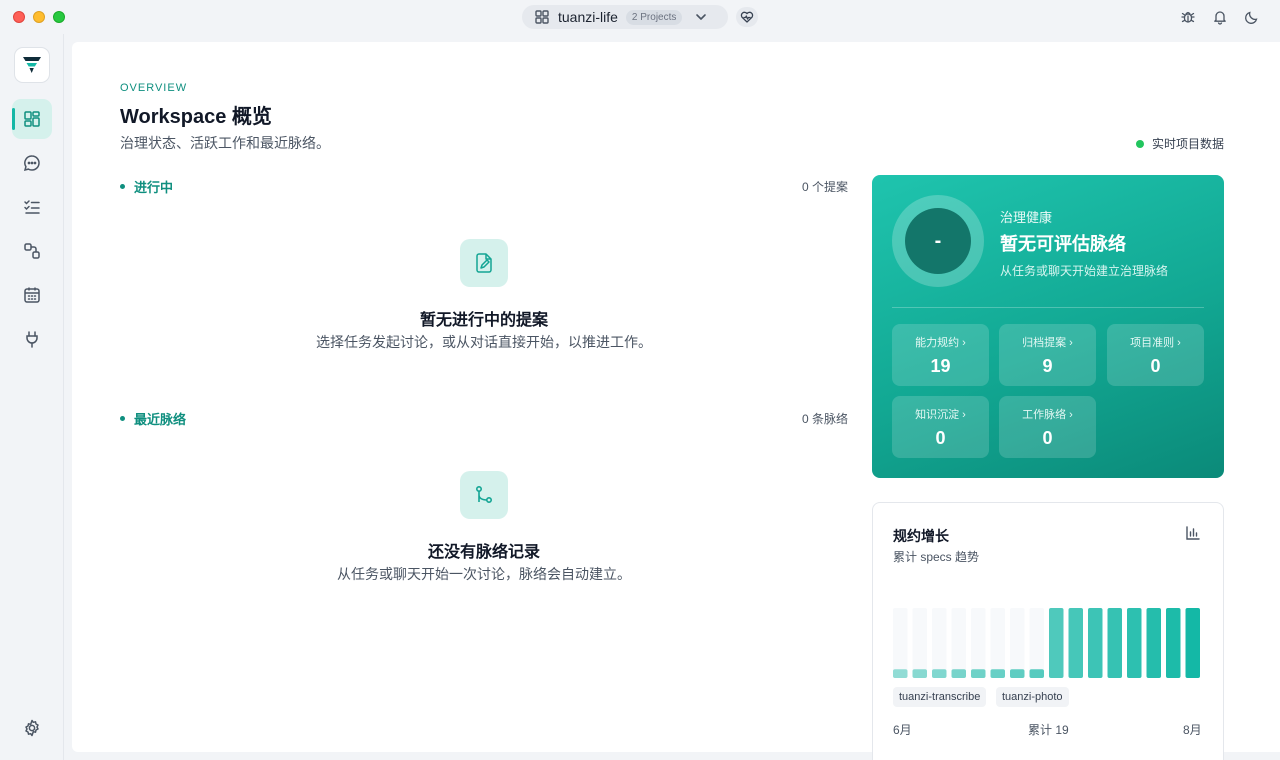 The image size is (1280, 760). I want to click on stat-value: 9, so click(1047, 366).